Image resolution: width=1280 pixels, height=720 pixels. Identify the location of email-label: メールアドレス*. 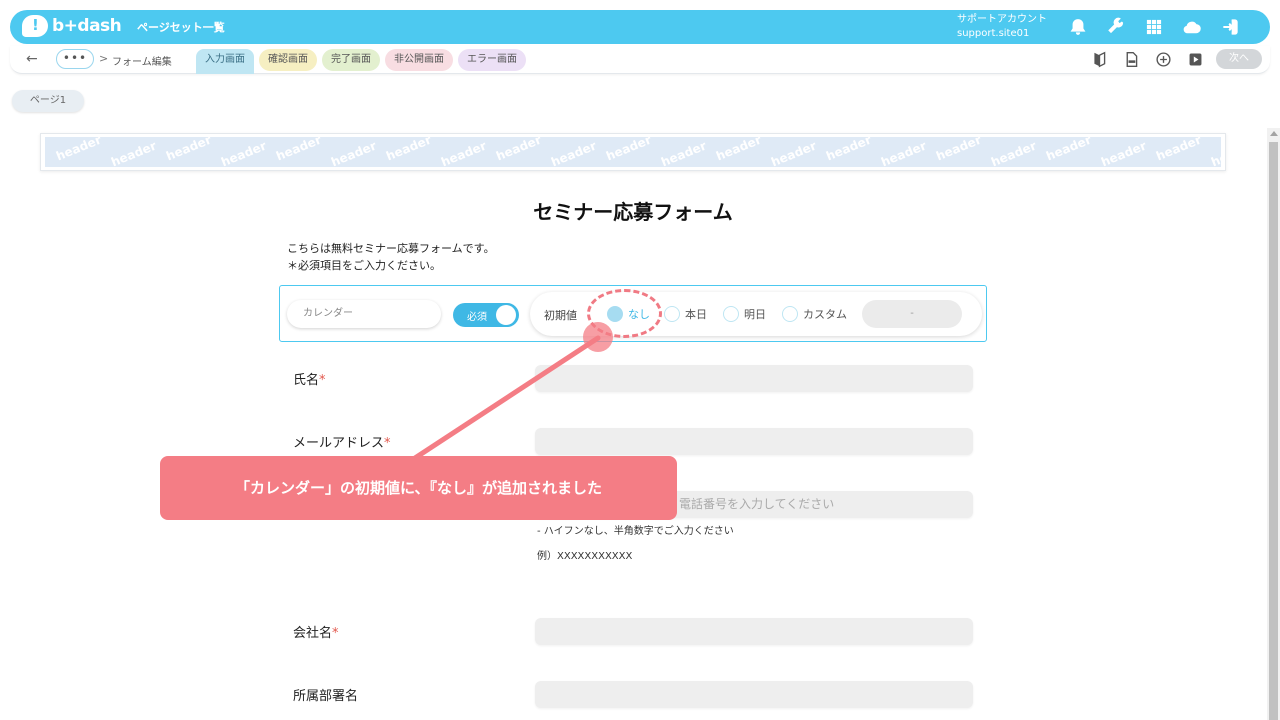
(342, 441).